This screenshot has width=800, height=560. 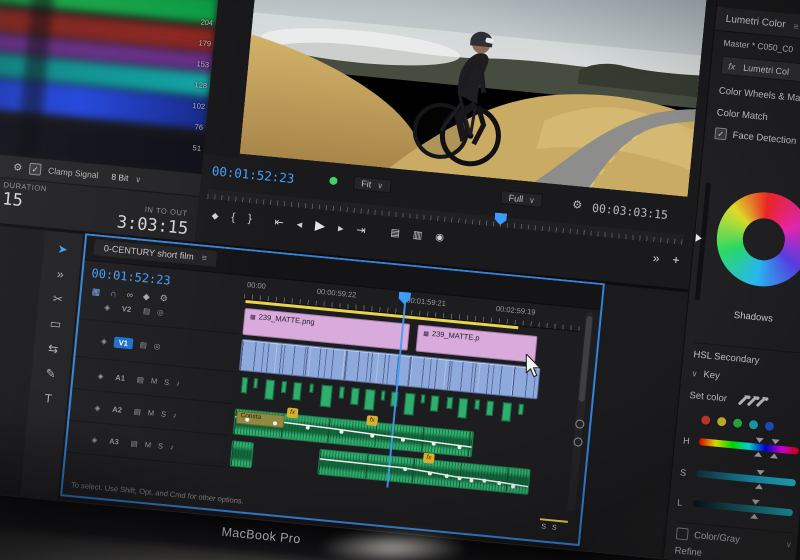 What do you see at coordinates (127, 309) in the screenshot?
I see `track-label: V2` at bounding box center [127, 309].